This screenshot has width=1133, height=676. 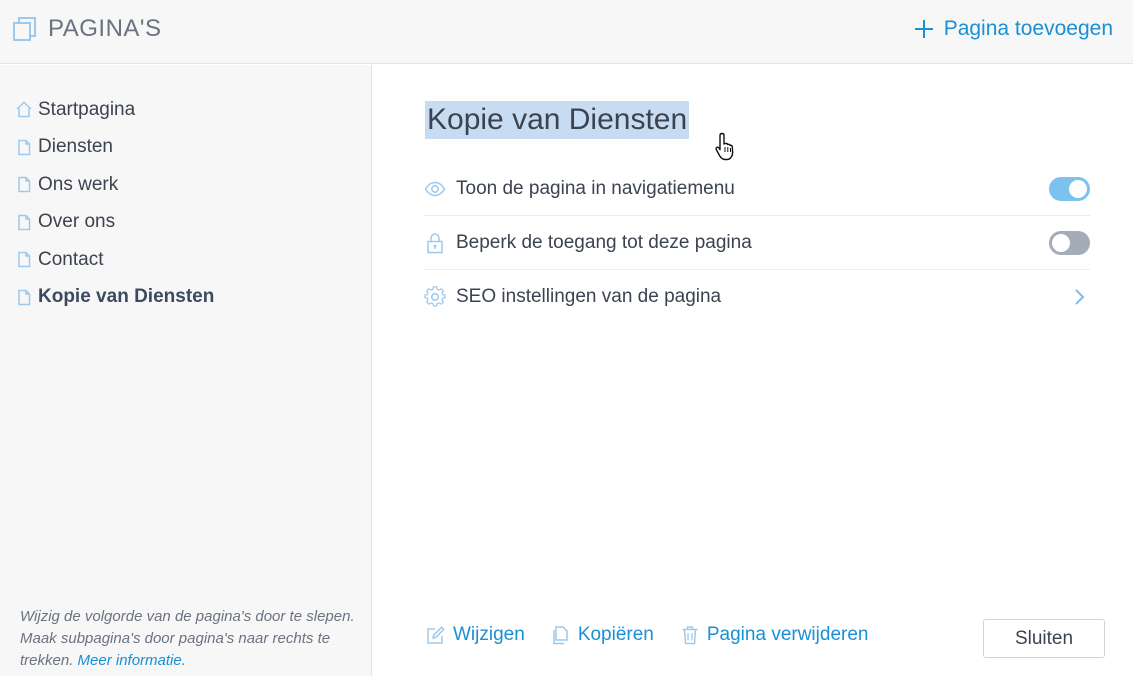 What do you see at coordinates (1028, 28) in the screenshot?
I see `add-page-label: Pagina toevoegen` at bounding box center [1028, 28].